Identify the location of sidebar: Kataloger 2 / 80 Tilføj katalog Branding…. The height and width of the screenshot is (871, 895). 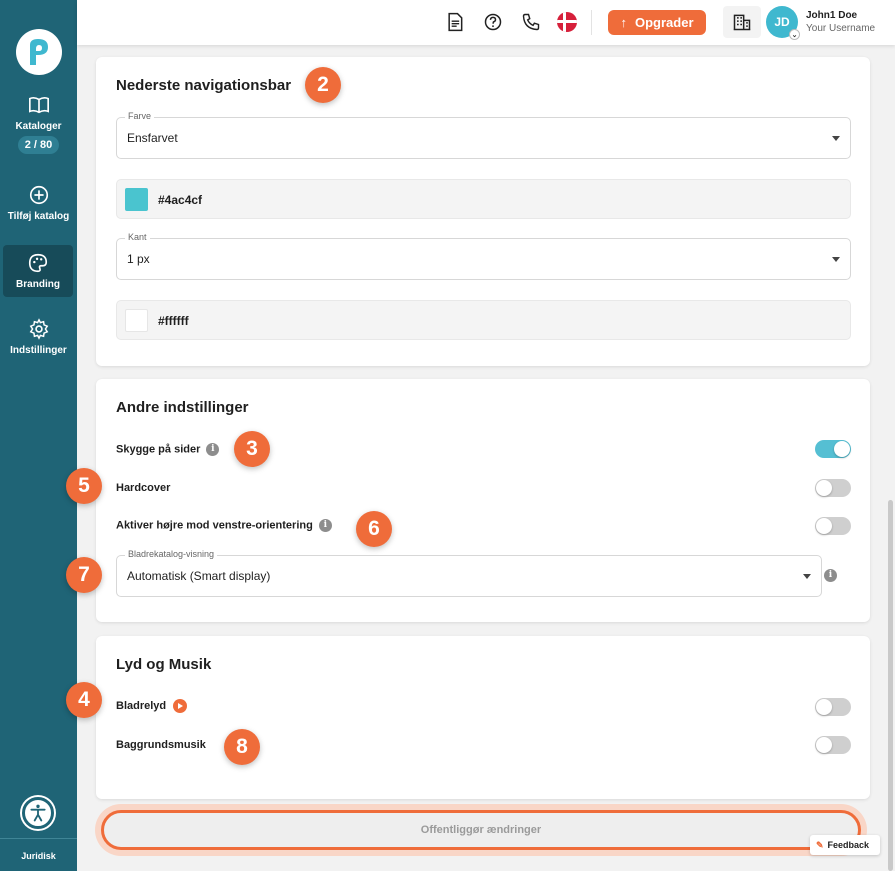
(38, 435).